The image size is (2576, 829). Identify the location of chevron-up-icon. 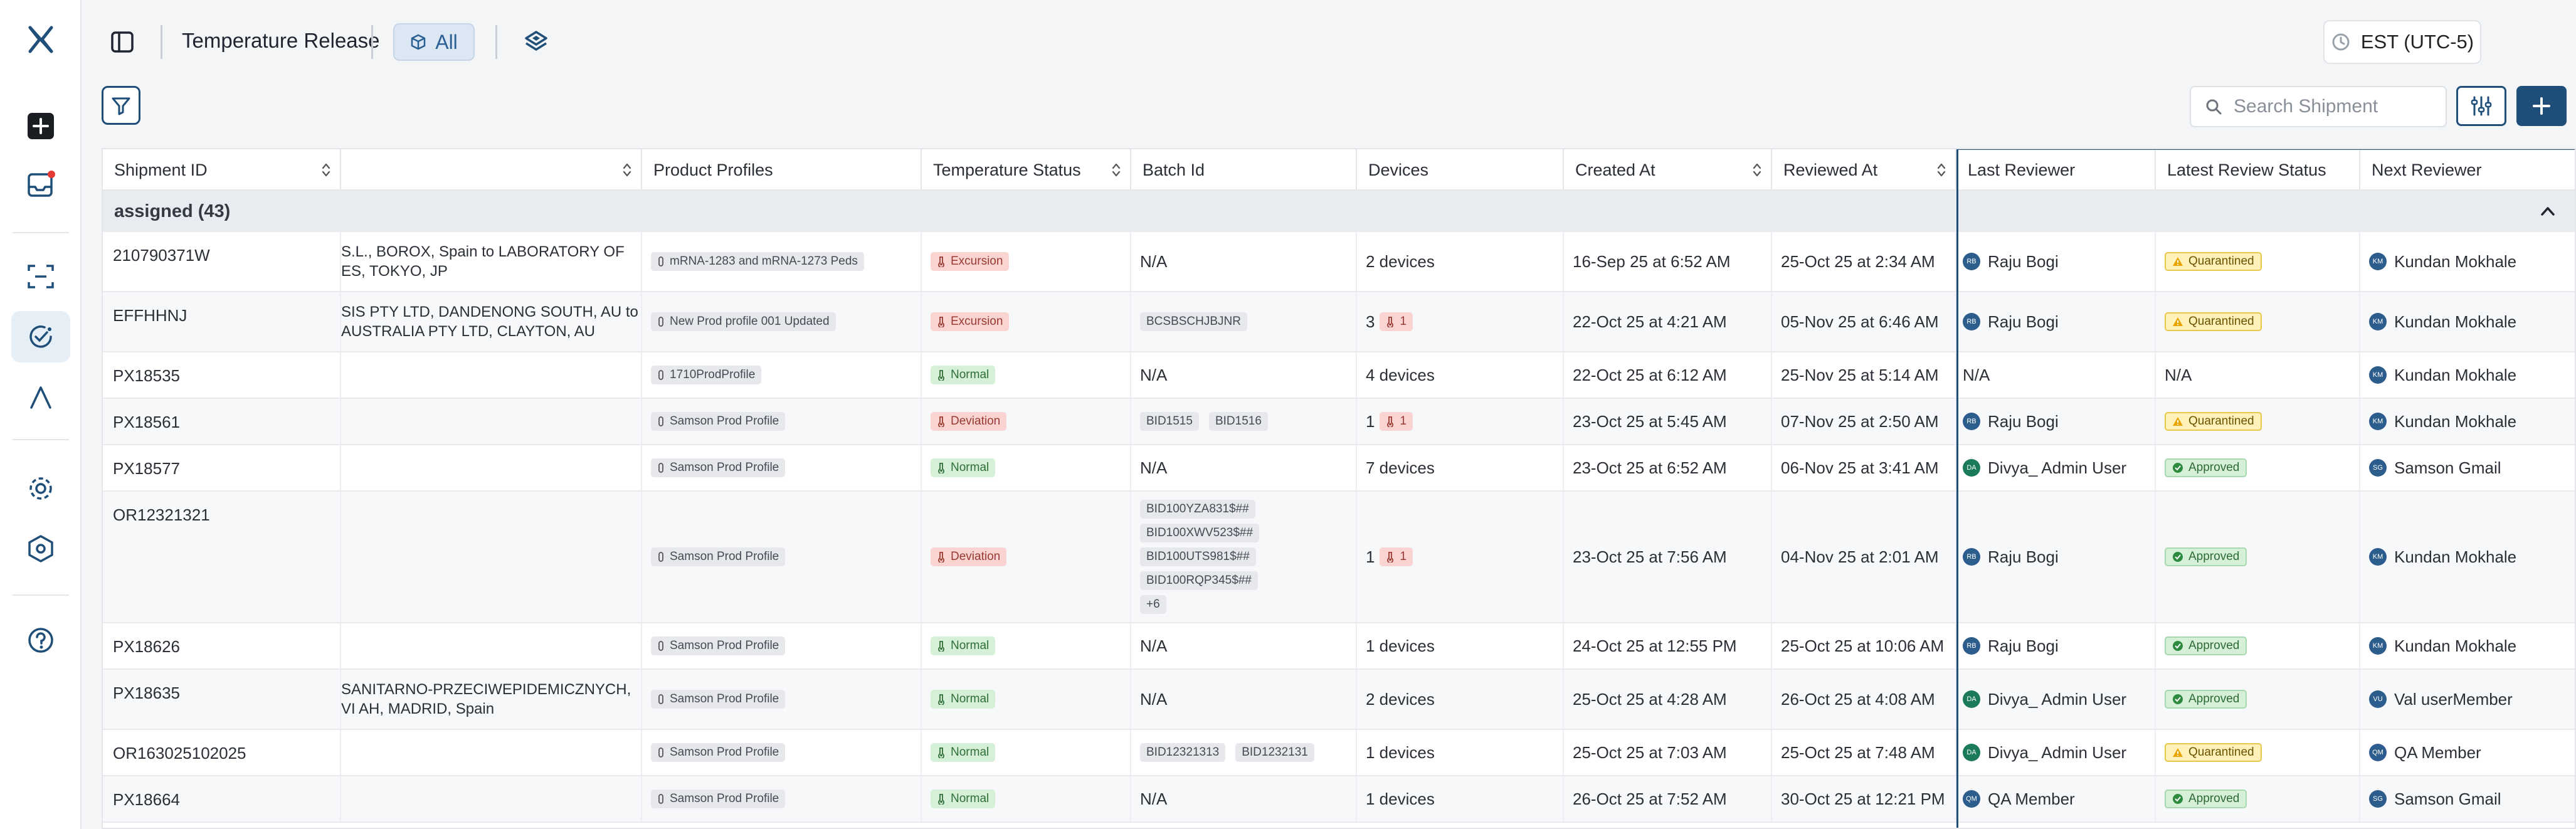
(2547, 212).